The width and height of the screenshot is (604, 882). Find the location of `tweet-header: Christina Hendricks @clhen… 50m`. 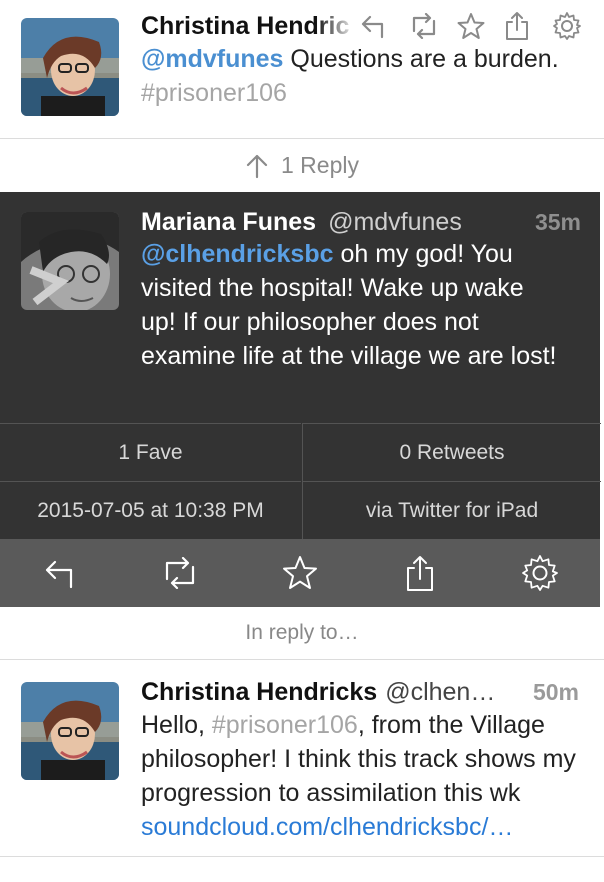

tweet-header: Christina Hendricks @clhen… 50m is located at coordinates (360, 692).